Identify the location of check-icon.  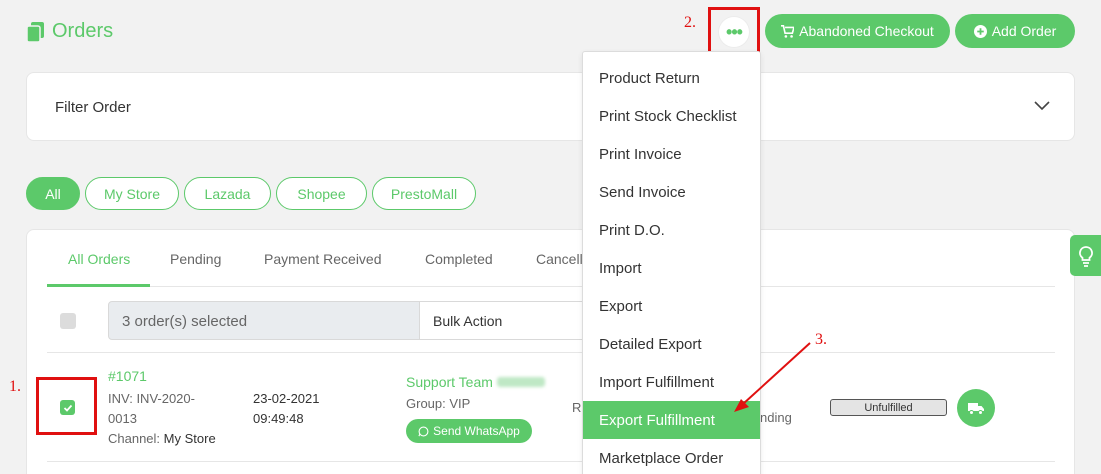
(67, 408).